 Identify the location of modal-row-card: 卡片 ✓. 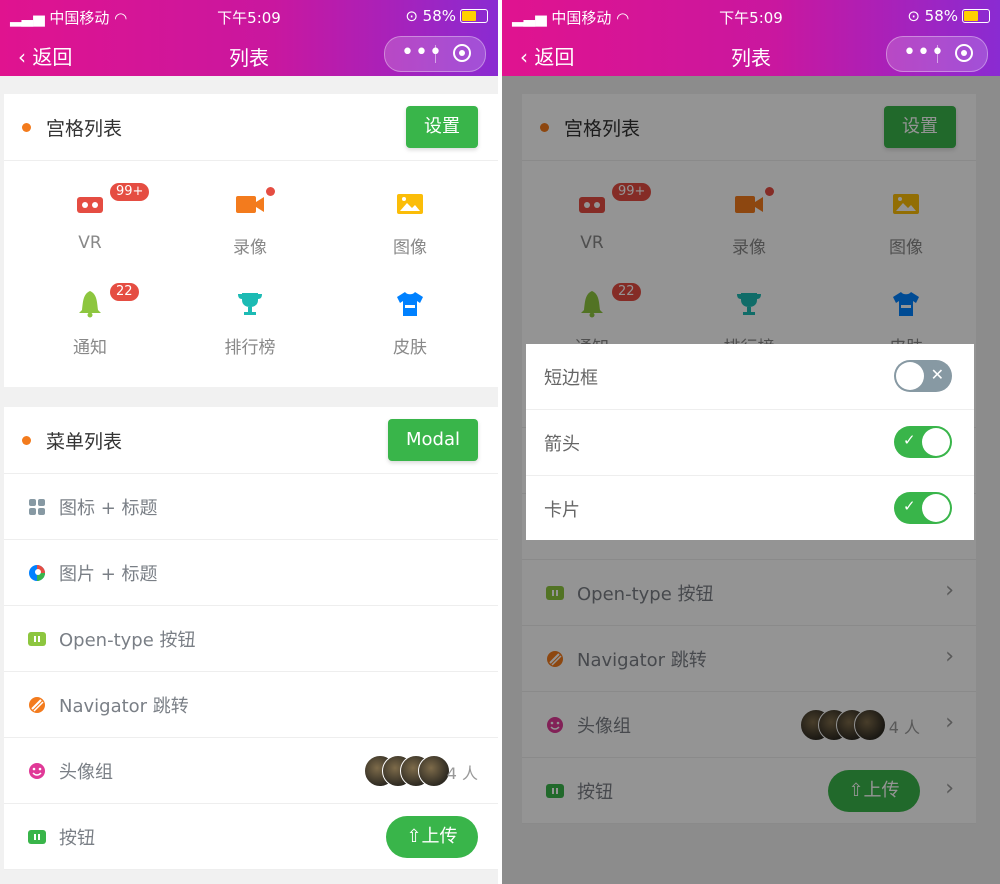
(750, 508).